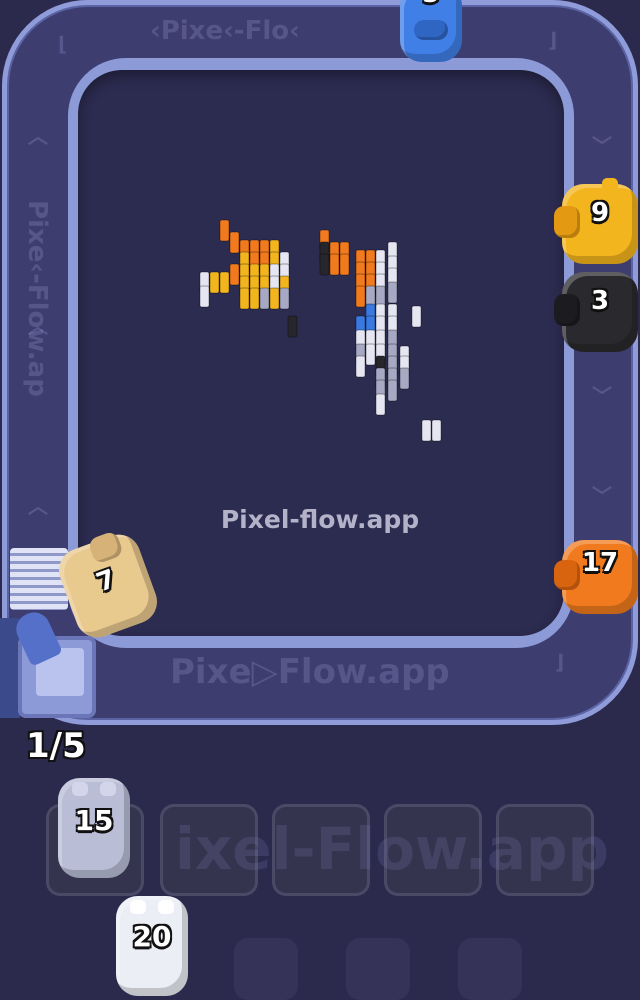  I want to click on track-watermark-top: ‹Pixe‹-Flo‹, so click(225, 31).